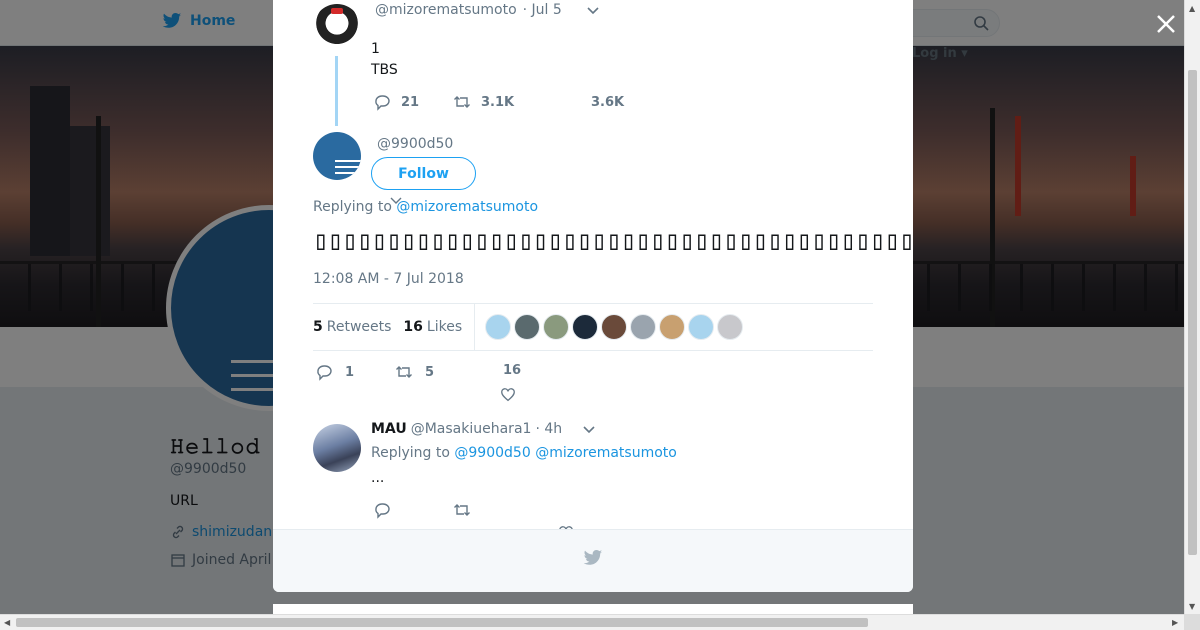 This screenshot has width=1200, height=630. What do you see at coordinates (423, 173) in the screenshot?
I see `follow-button: Follow` at bounding box center [423, 173].